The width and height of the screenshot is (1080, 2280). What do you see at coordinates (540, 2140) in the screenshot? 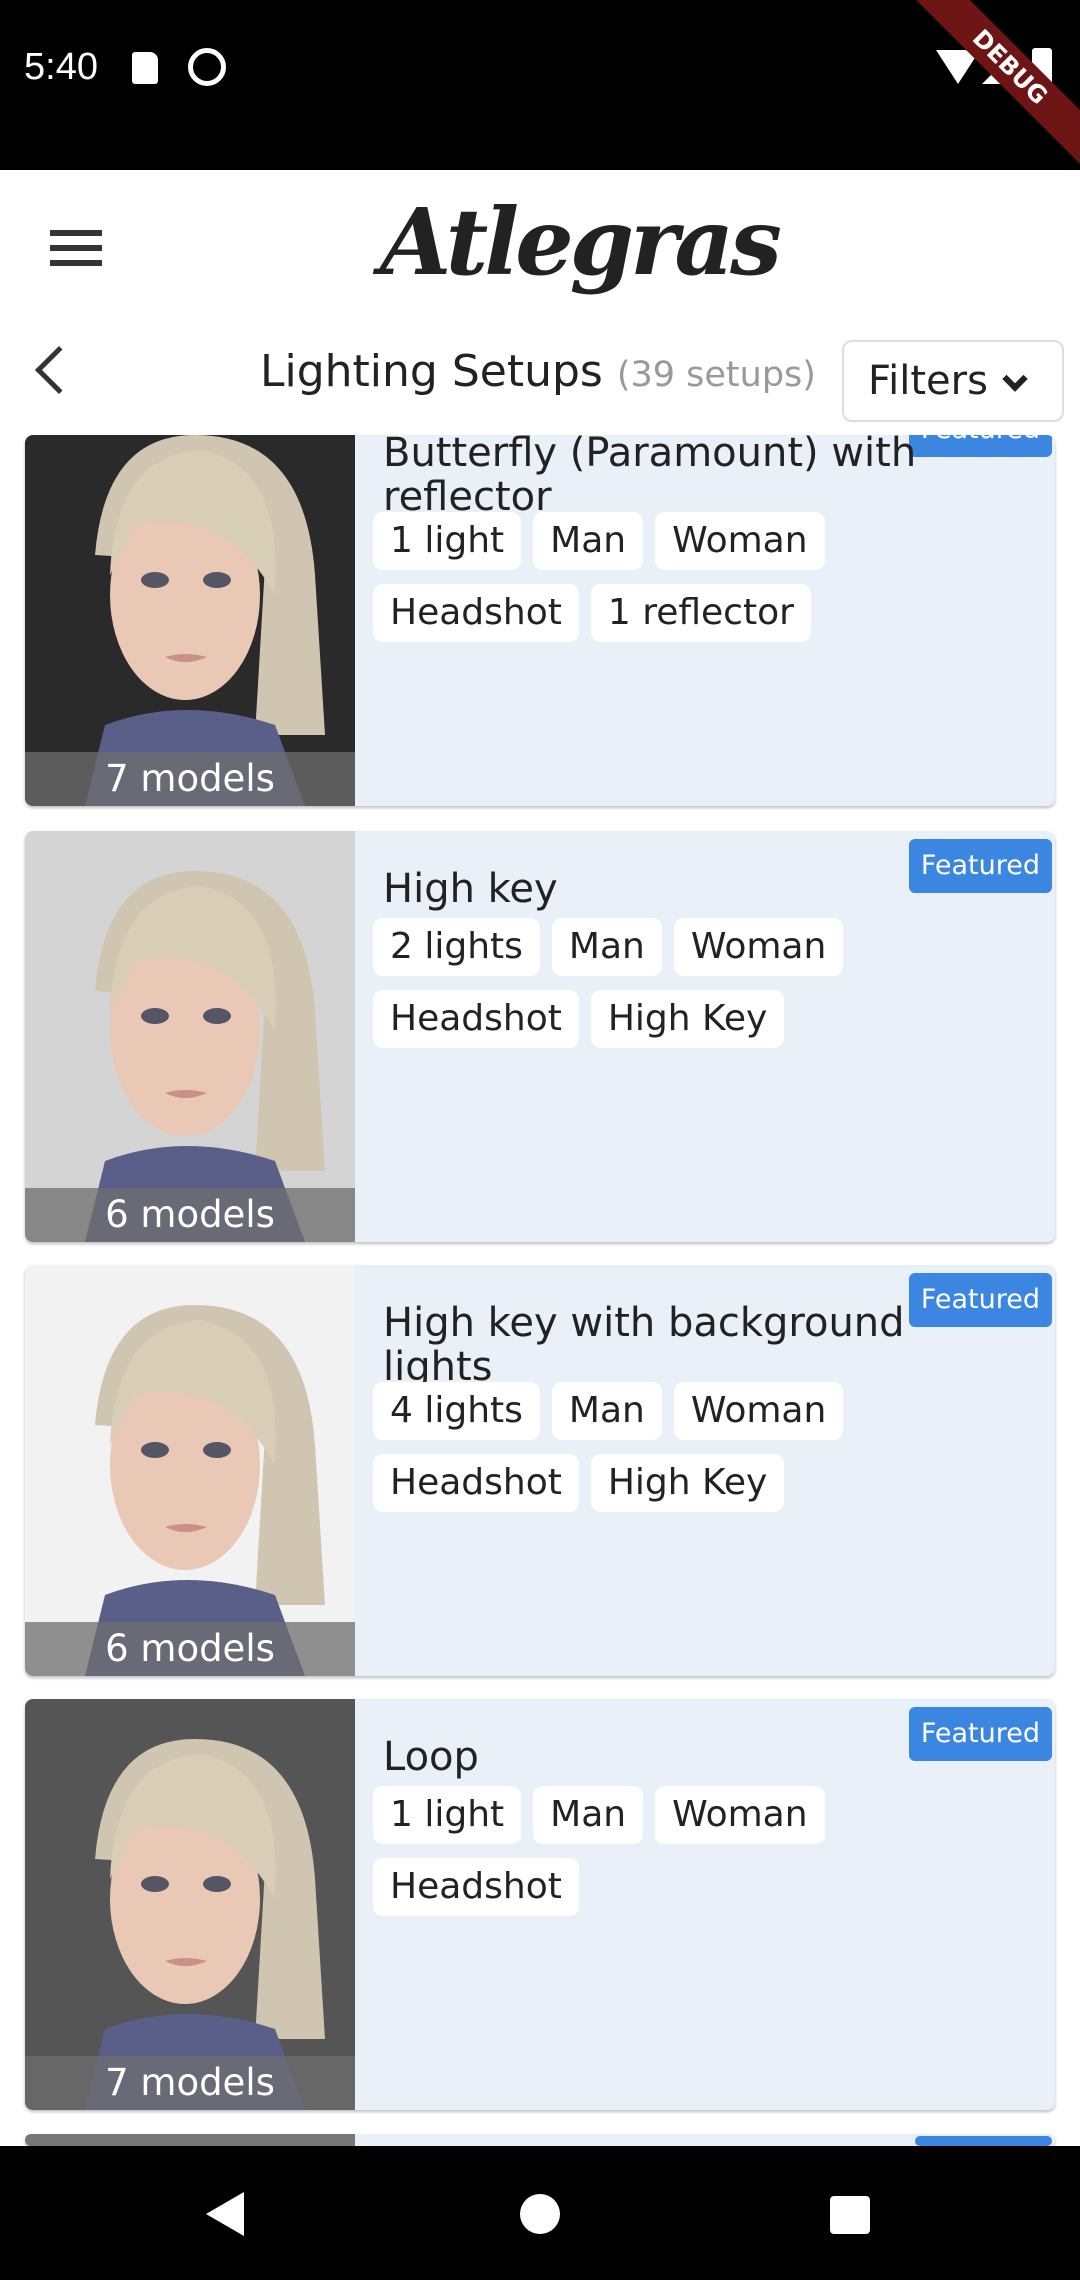
I see `setup-card` at bounding box center [540, 2140].